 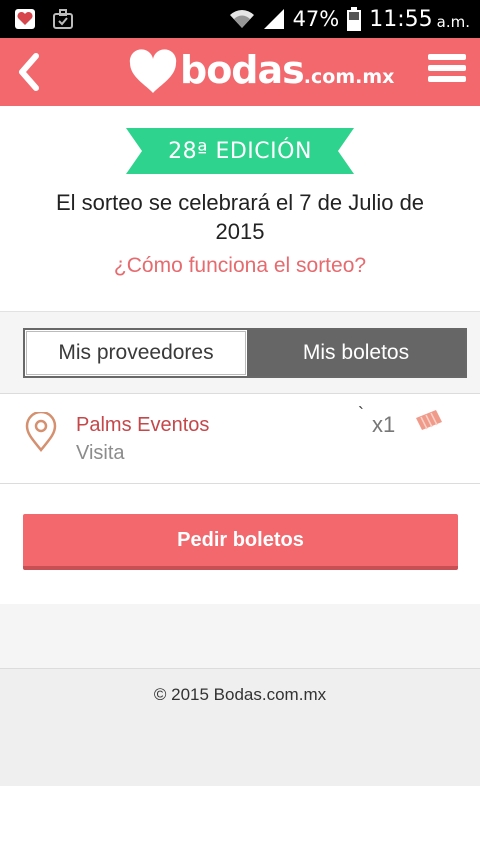 I want to click on request-tickets-button: Pedir boletos, so click(x=240, y=542).